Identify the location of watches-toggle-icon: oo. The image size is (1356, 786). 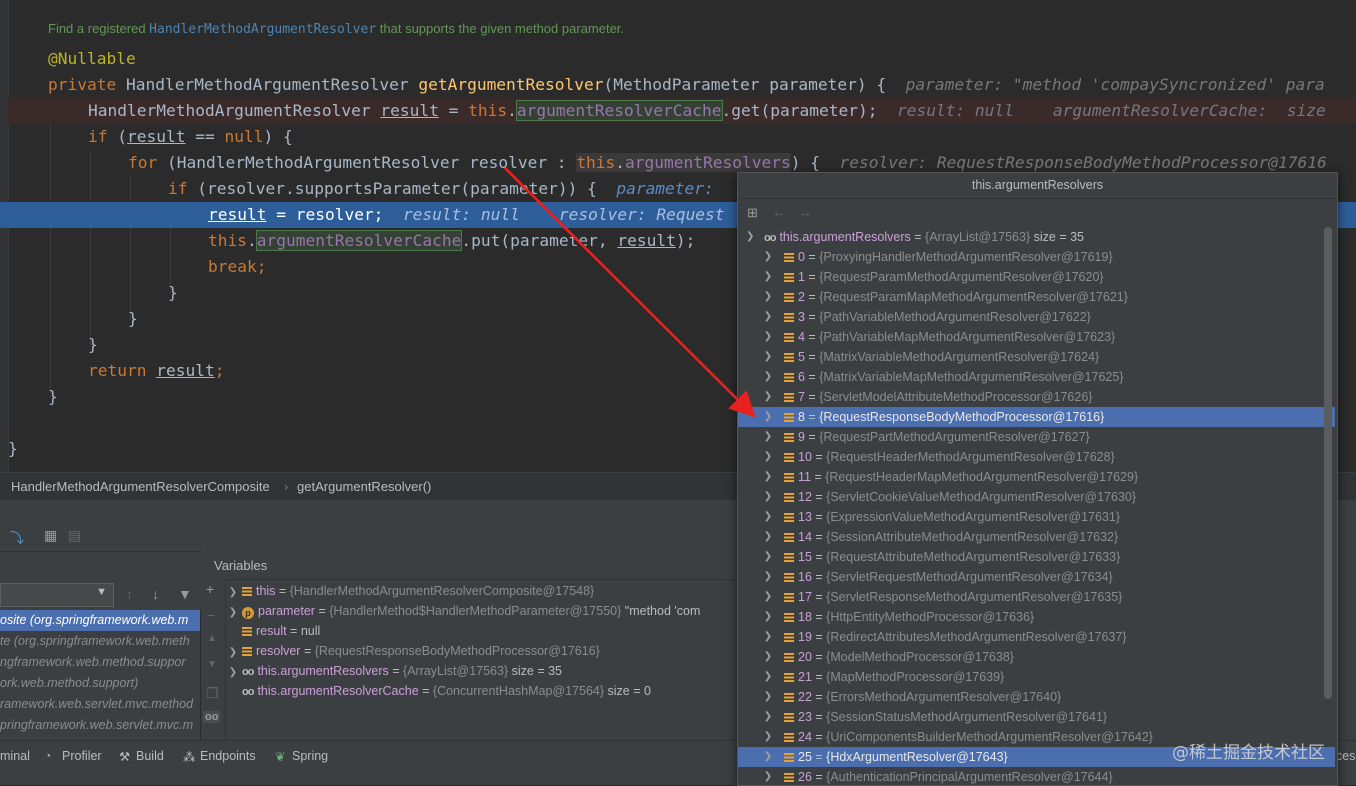
(212, 717).